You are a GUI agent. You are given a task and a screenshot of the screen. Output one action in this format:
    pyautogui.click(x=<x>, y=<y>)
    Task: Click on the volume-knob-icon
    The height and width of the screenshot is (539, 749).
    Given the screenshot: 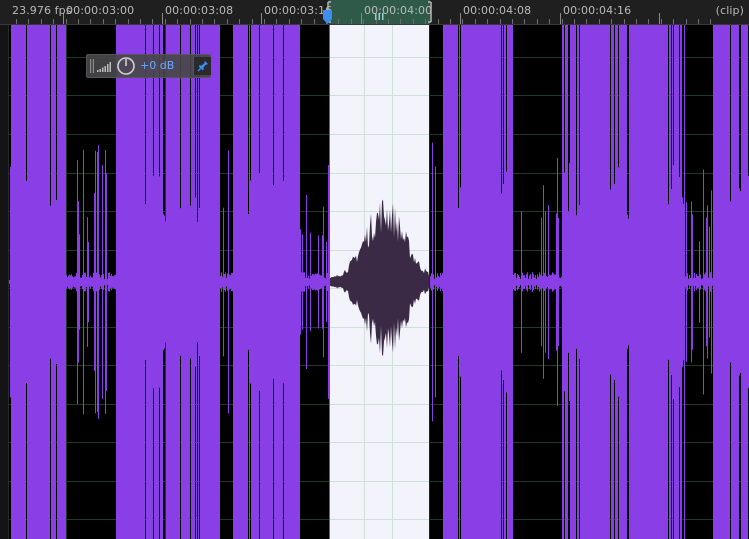 What is the action you would take?
    pyautogui.click(x=126, y=66)
    